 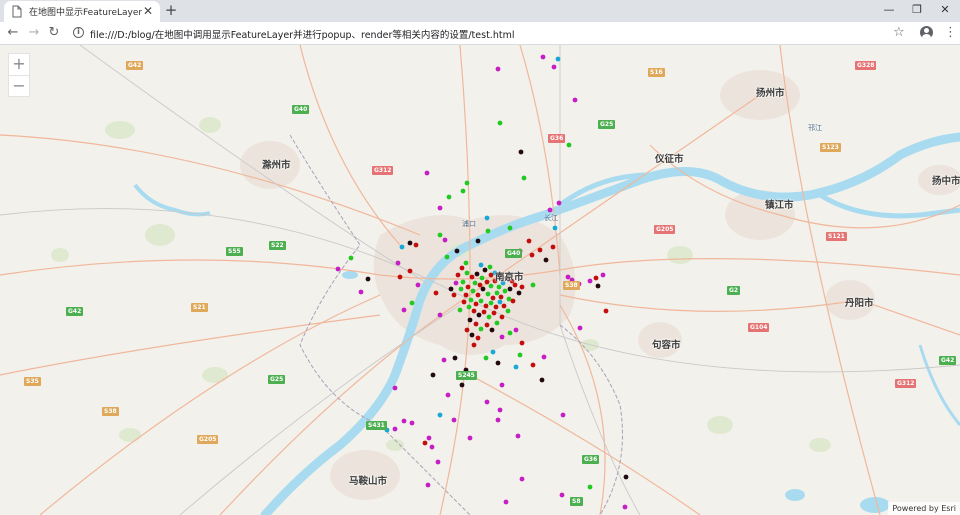 I want to click on info-icon: i, so click(x=78, y=32).